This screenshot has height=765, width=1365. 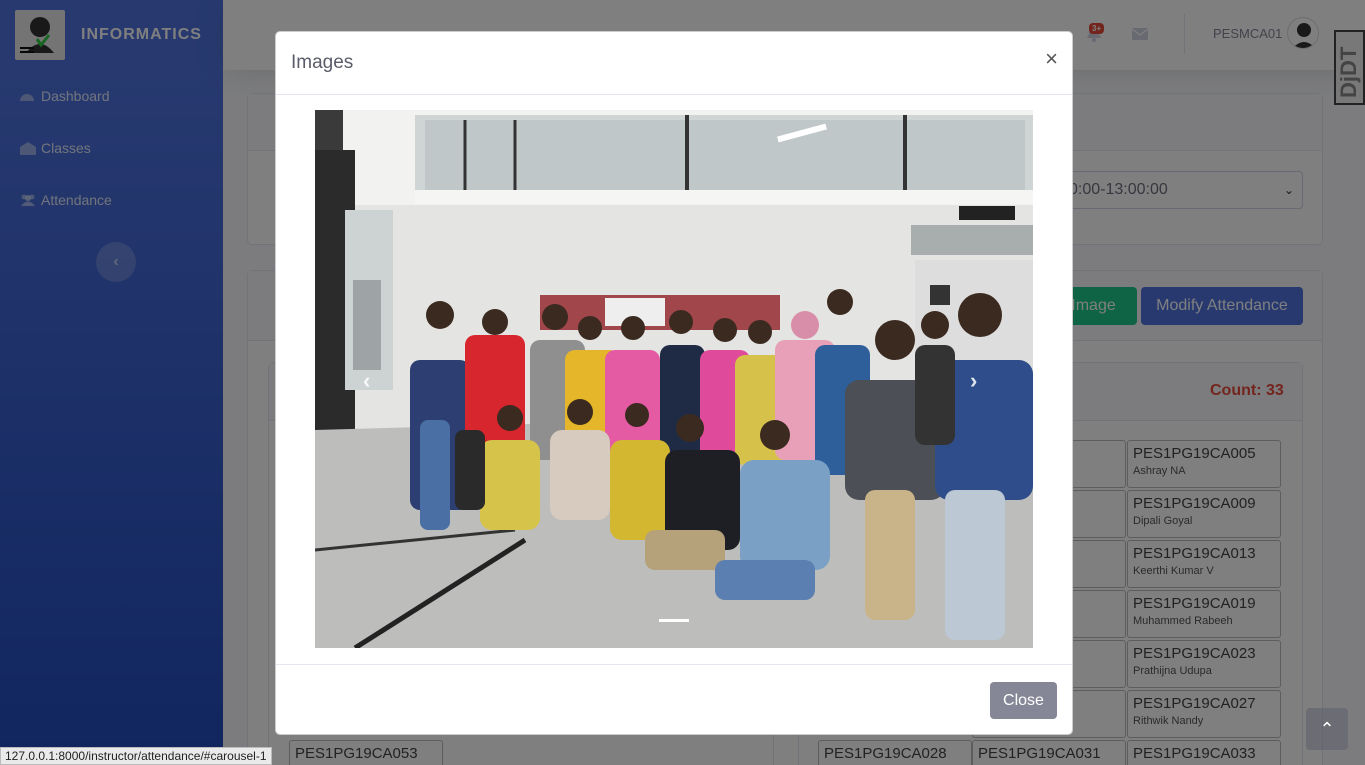 I want to click on carousel-prev-button: ‹, so click(x=366, y=381).